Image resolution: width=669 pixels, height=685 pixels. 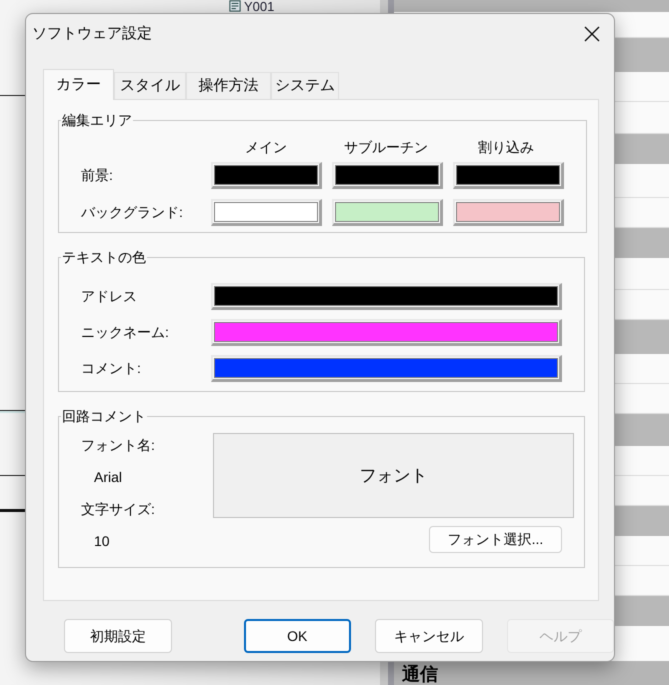 I want to click on row-label: コメント:, so click(x=111, y=368).